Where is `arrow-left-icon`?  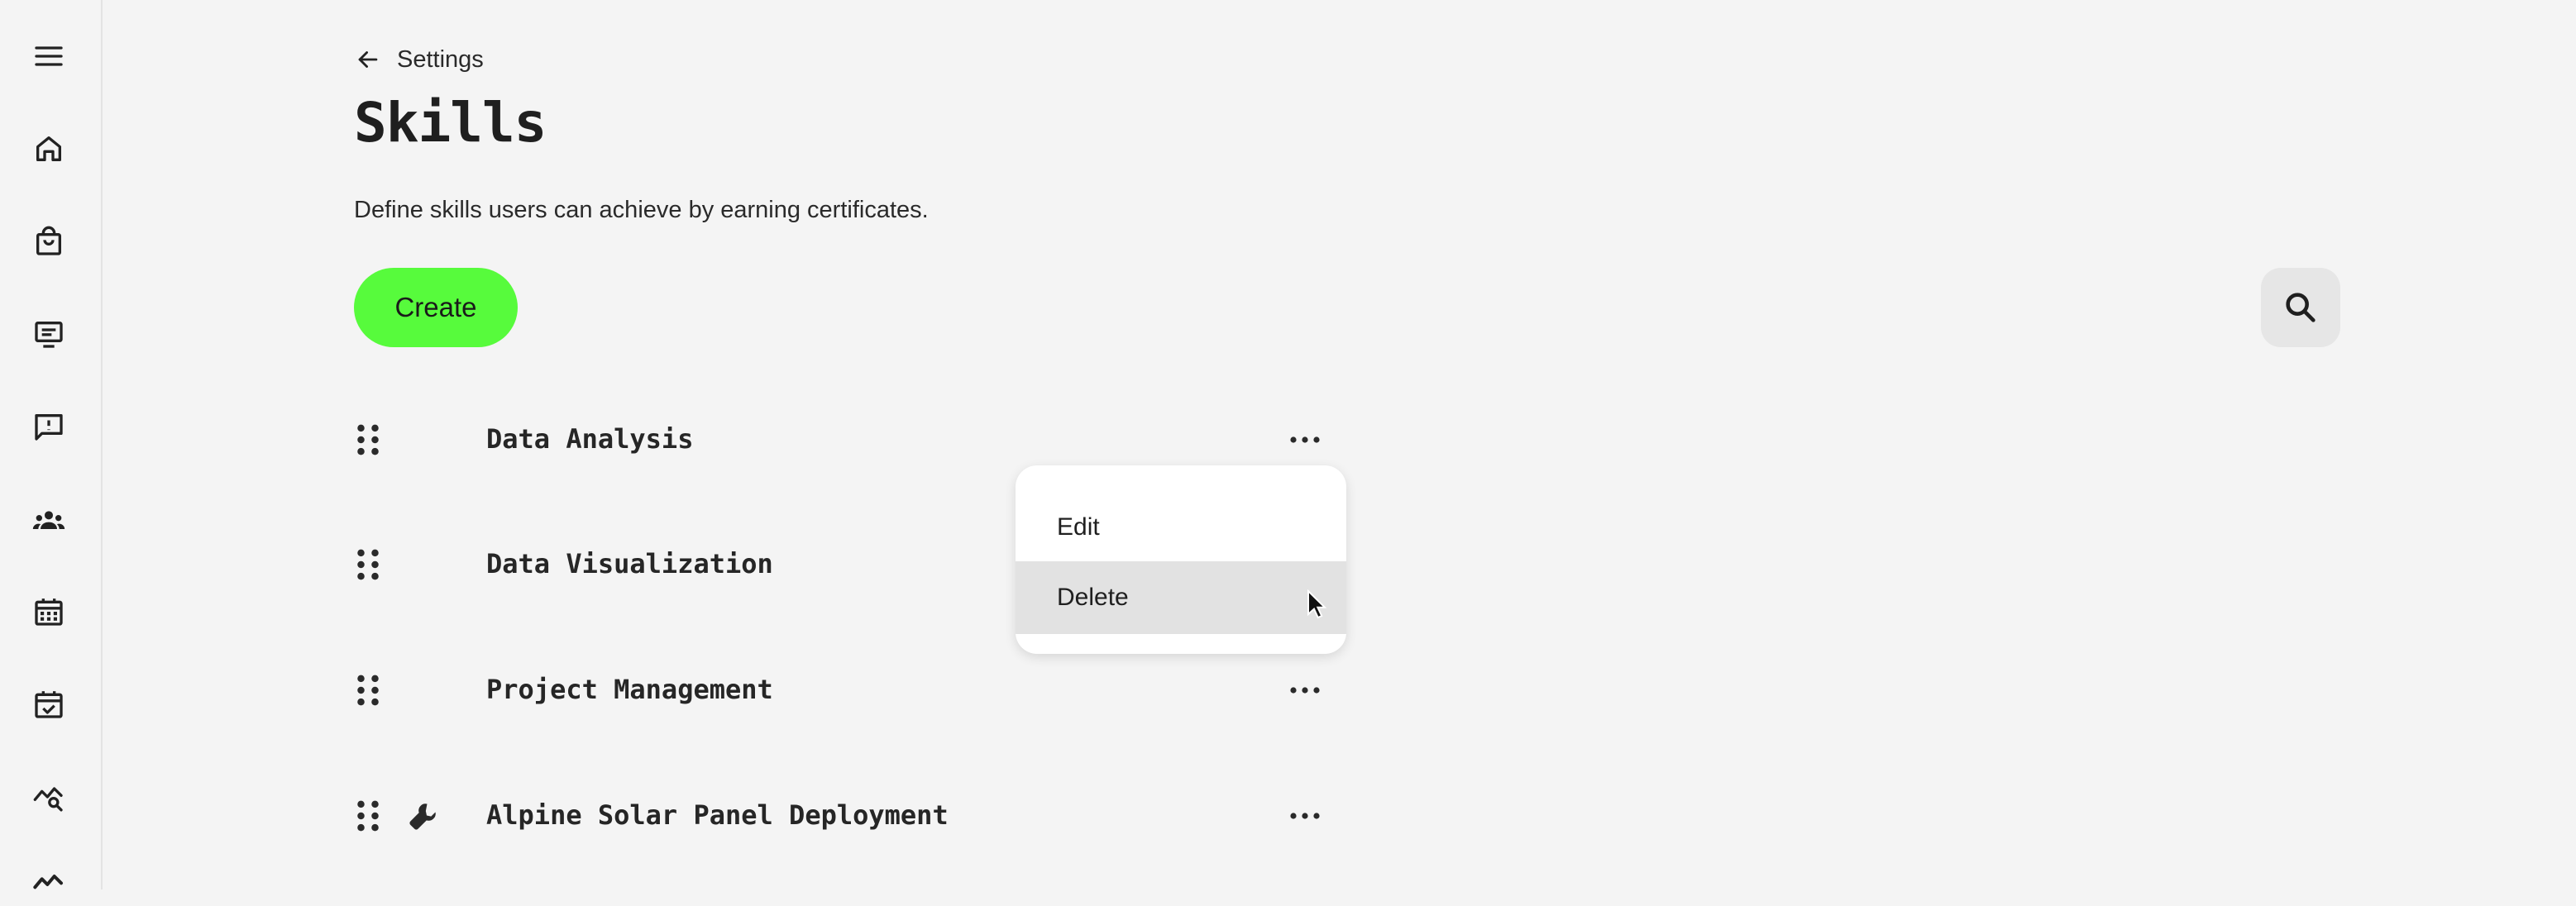
arrow-left-icon is located at coordinates (368, 59).